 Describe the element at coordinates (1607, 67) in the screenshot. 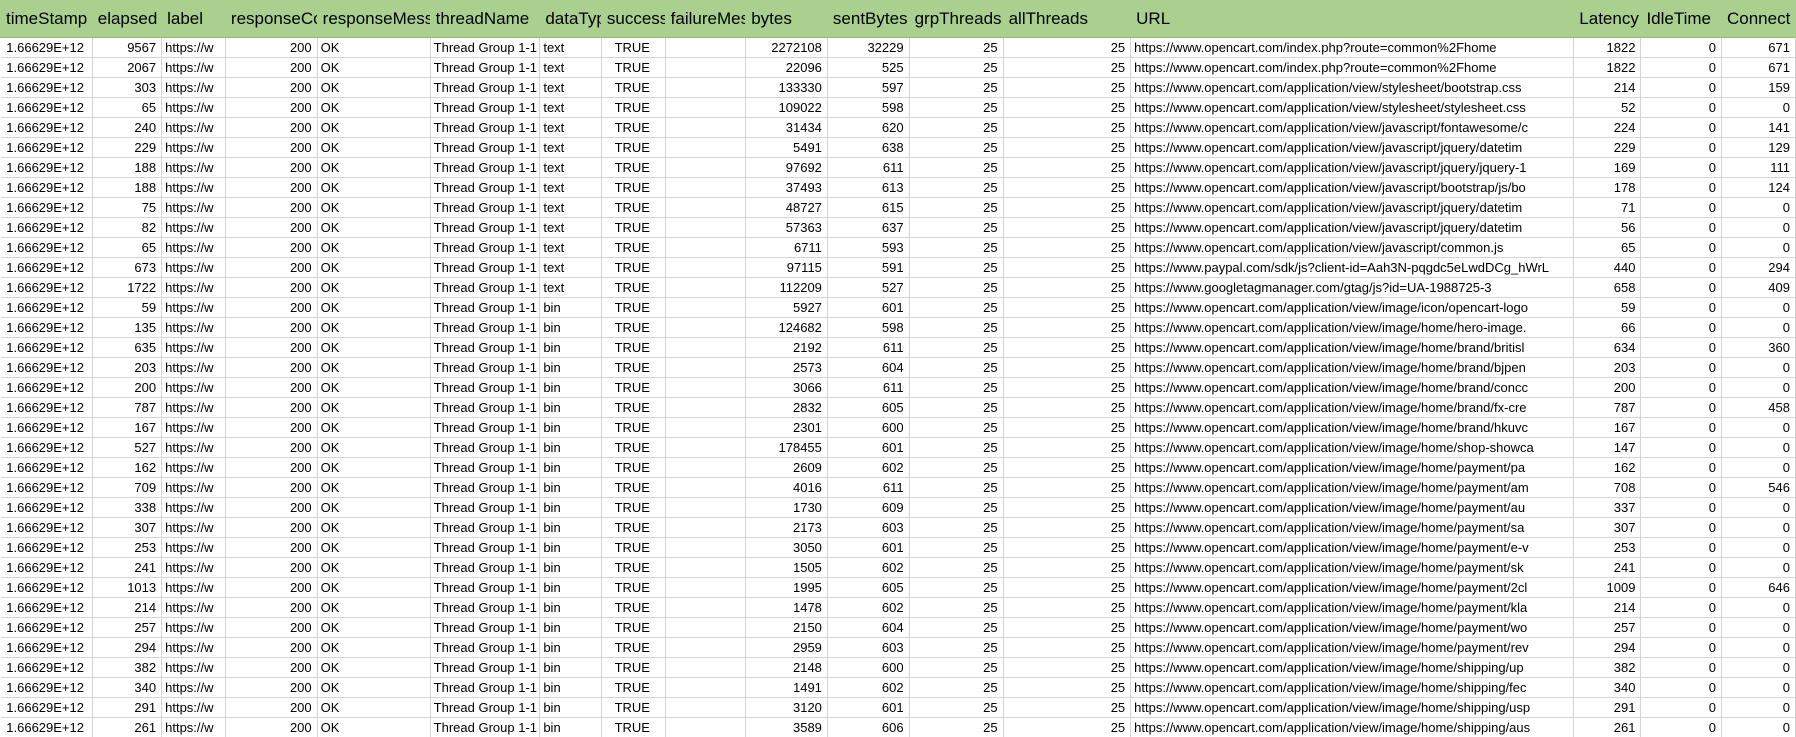

I see `cell-latency: 1822` at that location.